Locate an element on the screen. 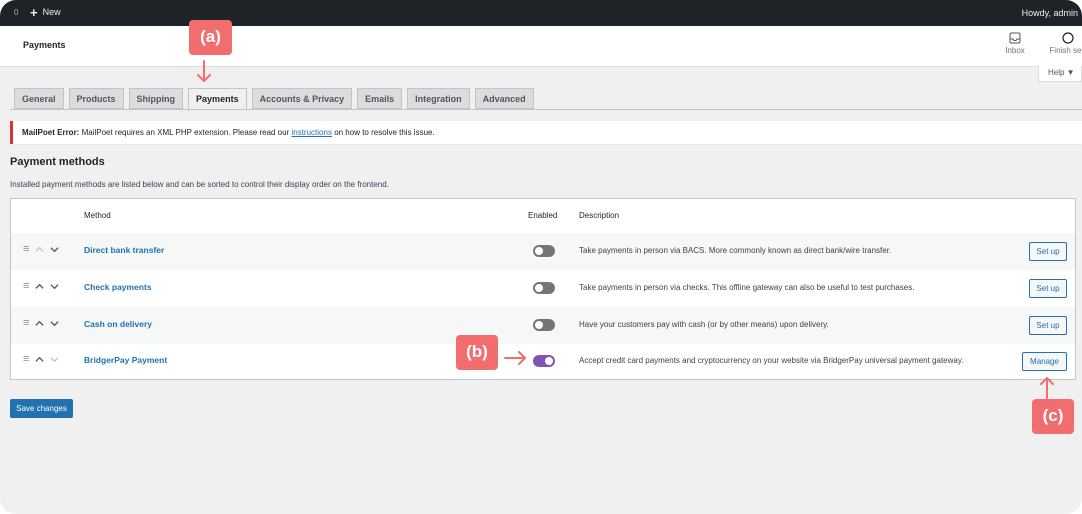 Image resolution: width=1082 pixels, height=514 pixels. annotation-badge-c: (c) is located at coordinates (1053, 416).